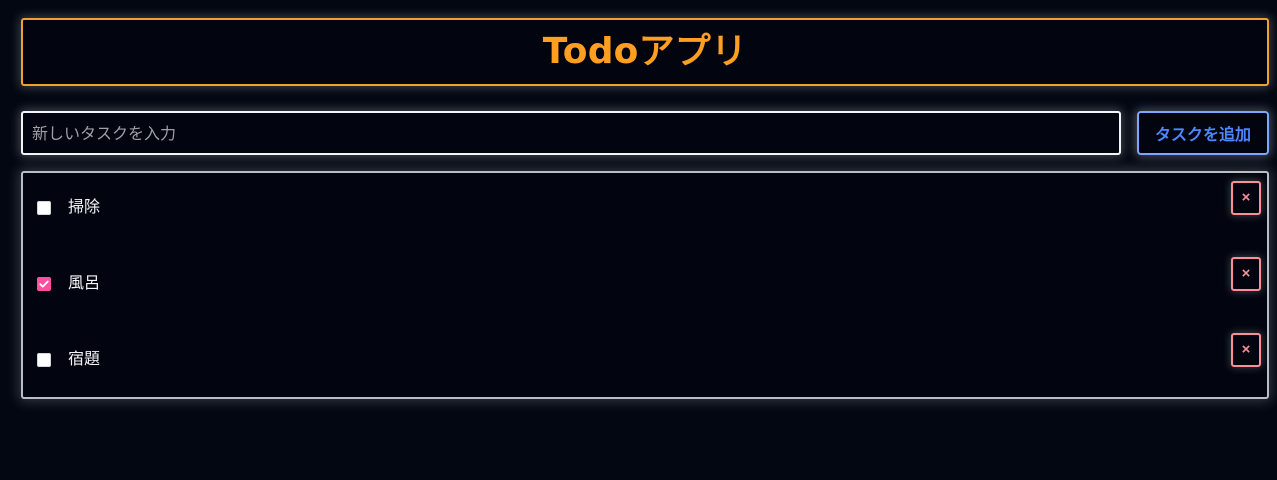 This screenshot has height=480, width=1277. What do you see at coordinates (84, 282) in the screenshot?
I see `task-label-bath: 風呂` at bounding box center [84, 282].